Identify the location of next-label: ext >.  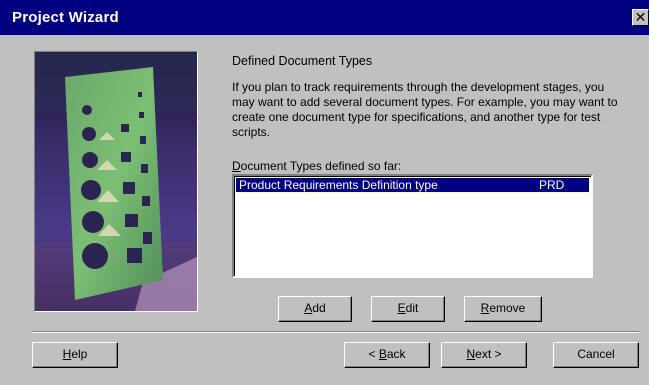
(488, 354).